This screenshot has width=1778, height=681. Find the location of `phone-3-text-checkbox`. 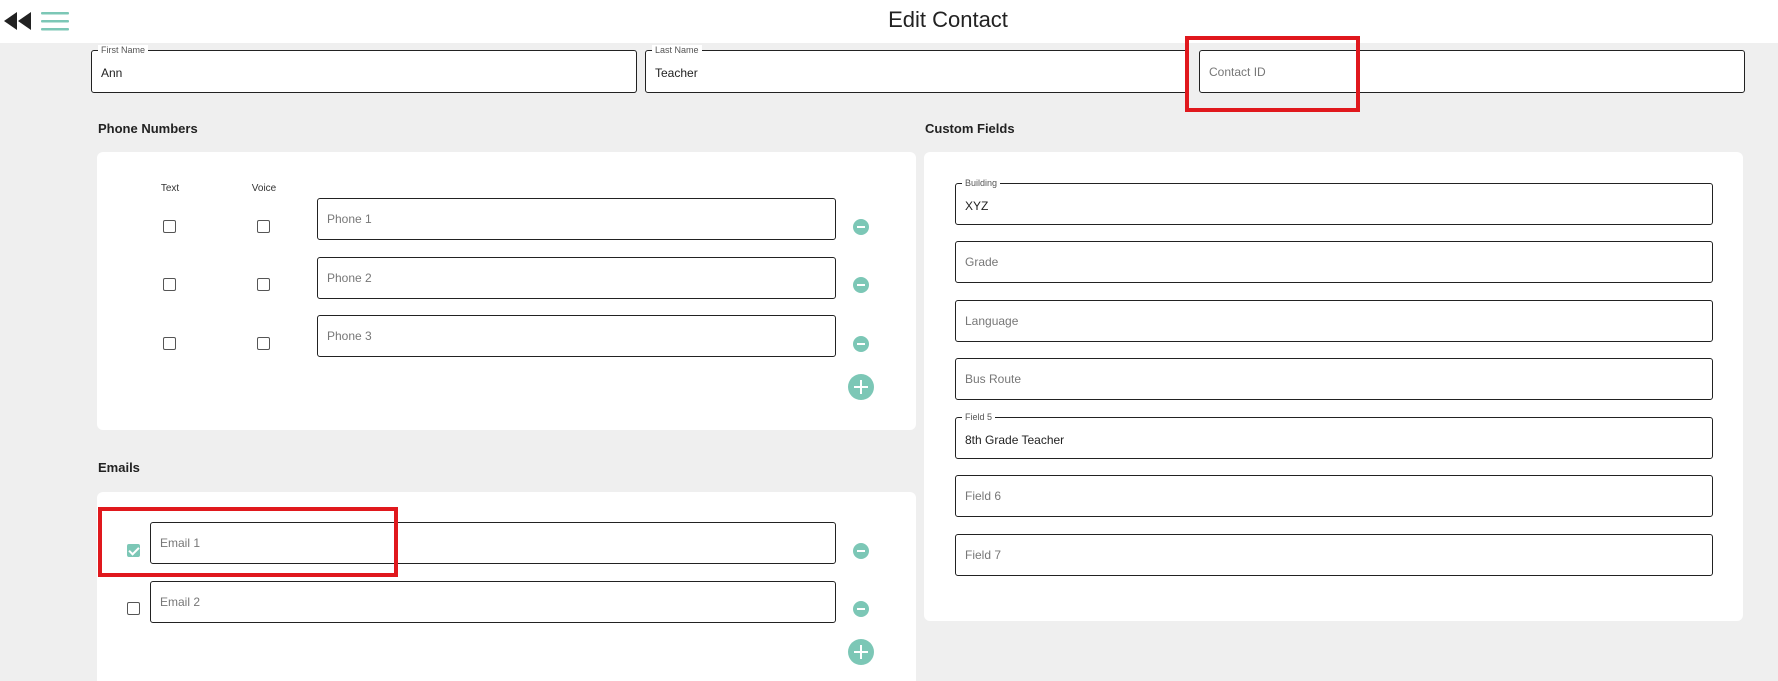

phone-3-text-checkbox is located at coordinates (169, 343).